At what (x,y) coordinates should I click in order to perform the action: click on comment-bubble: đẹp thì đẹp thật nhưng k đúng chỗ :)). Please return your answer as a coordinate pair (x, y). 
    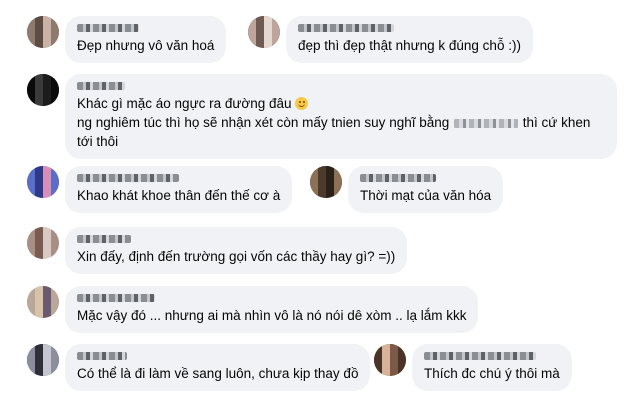
    Looking at the image, I should click on (409, 39).